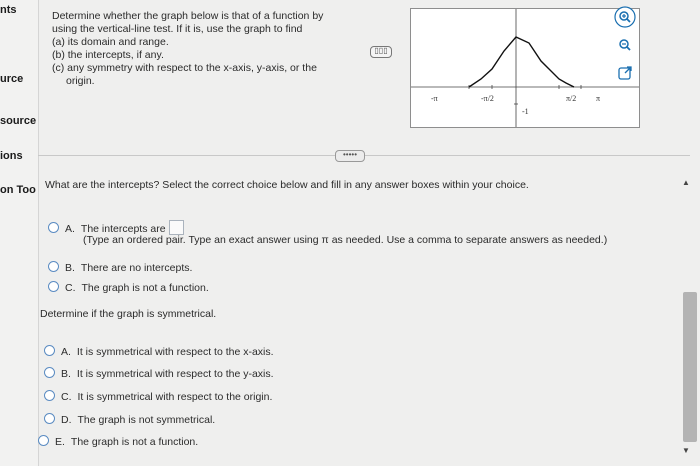 The width and height of the screenshot is (700, 466). What do you see at coordinates (110, 42) in the screenshot?
I see `question-part-a: (a) its domain and range.` at bounding box center [110, 42].